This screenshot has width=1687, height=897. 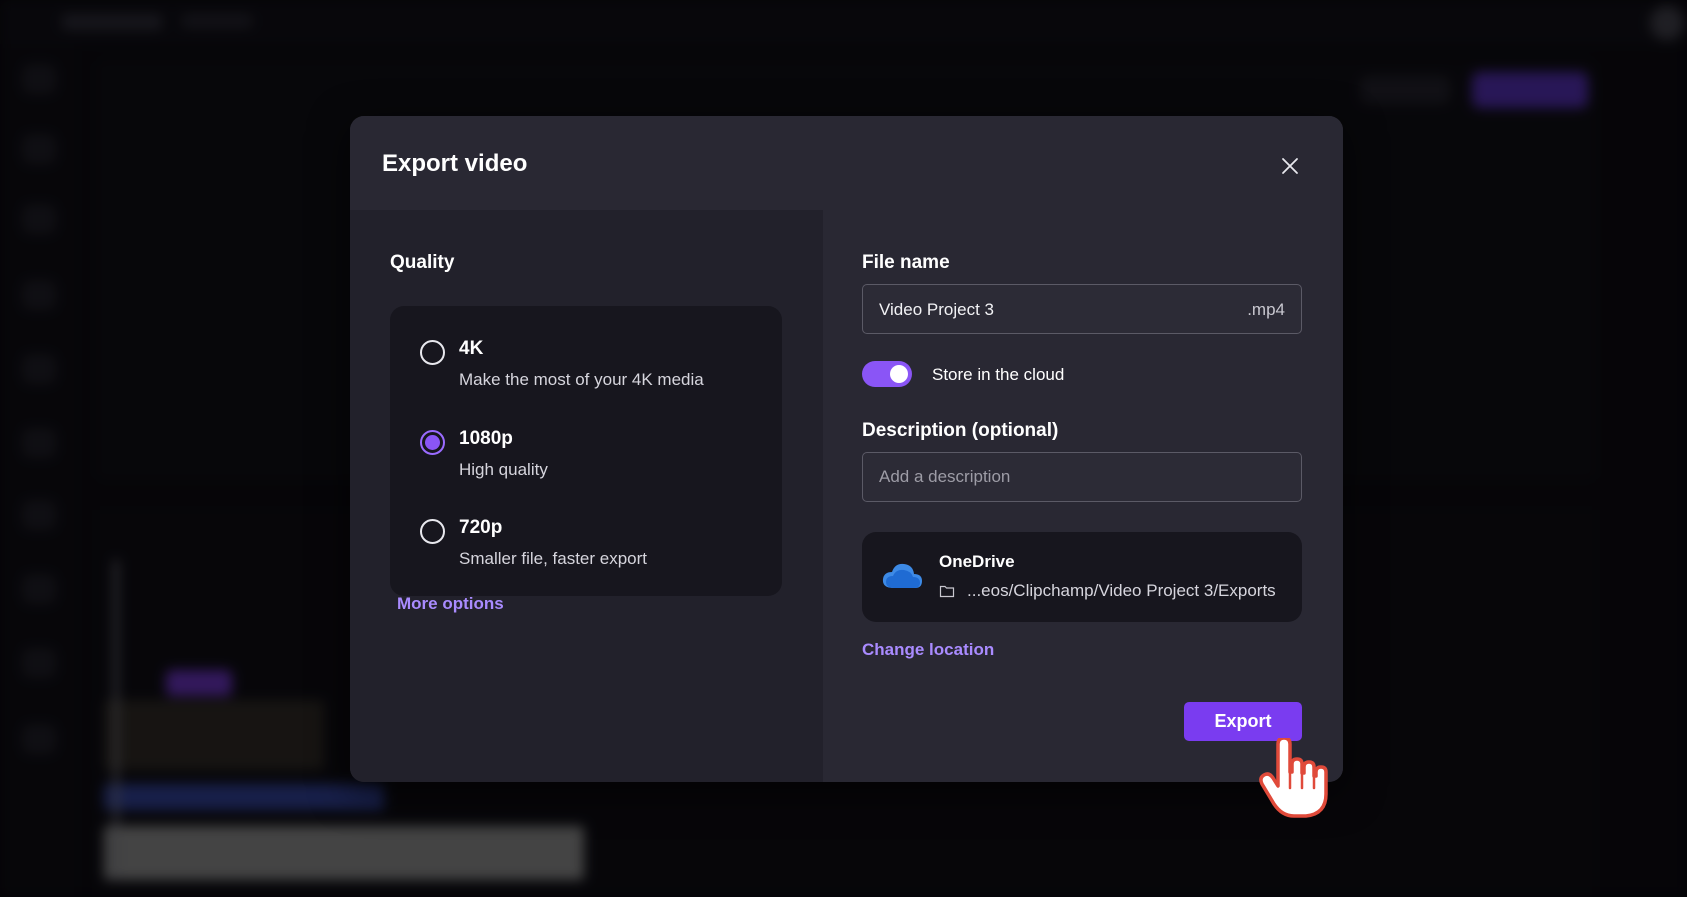 I want to click on quality-option-title: 1080p, so click(x=486, y=438).